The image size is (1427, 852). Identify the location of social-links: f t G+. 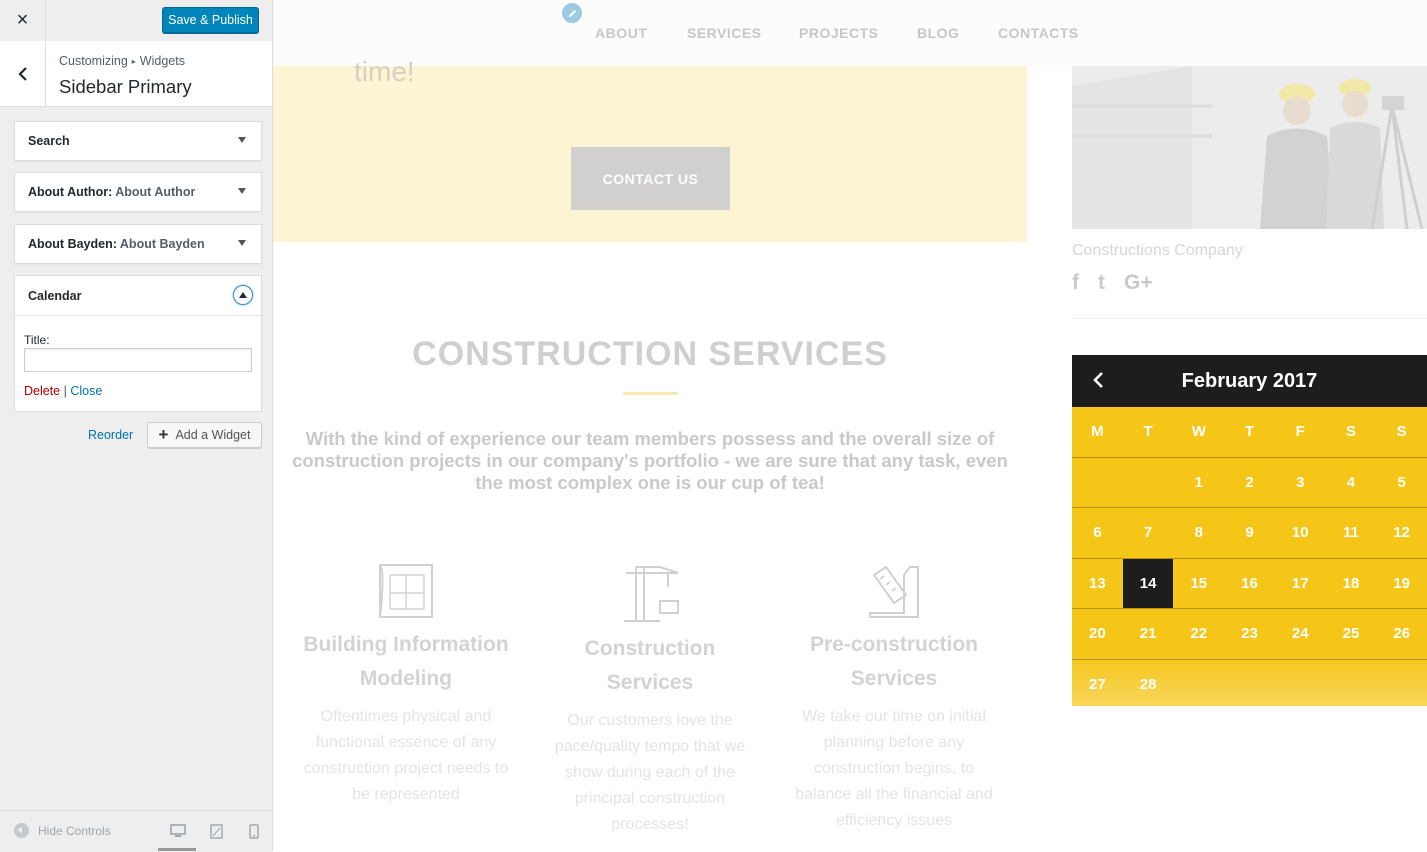
(1112, 283).